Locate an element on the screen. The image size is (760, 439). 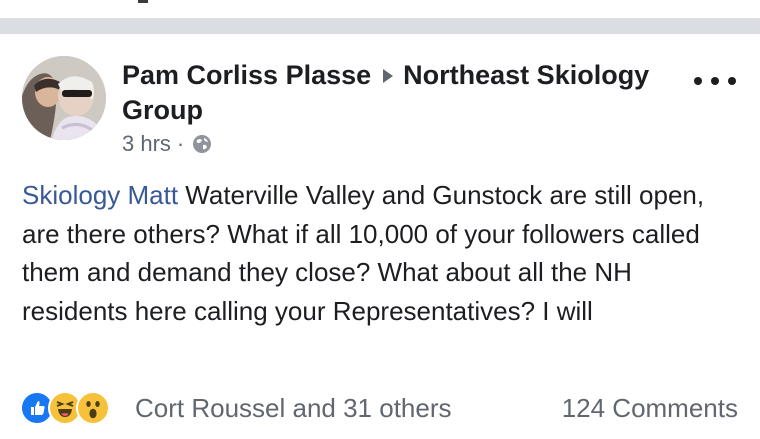
reaction-summary: Cort Roussel and 31 others is located at coordinates (293, 408).